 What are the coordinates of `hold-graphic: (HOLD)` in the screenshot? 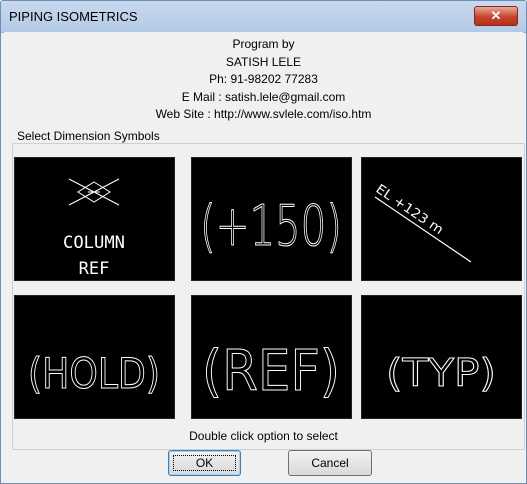 It's located at (94, 374).